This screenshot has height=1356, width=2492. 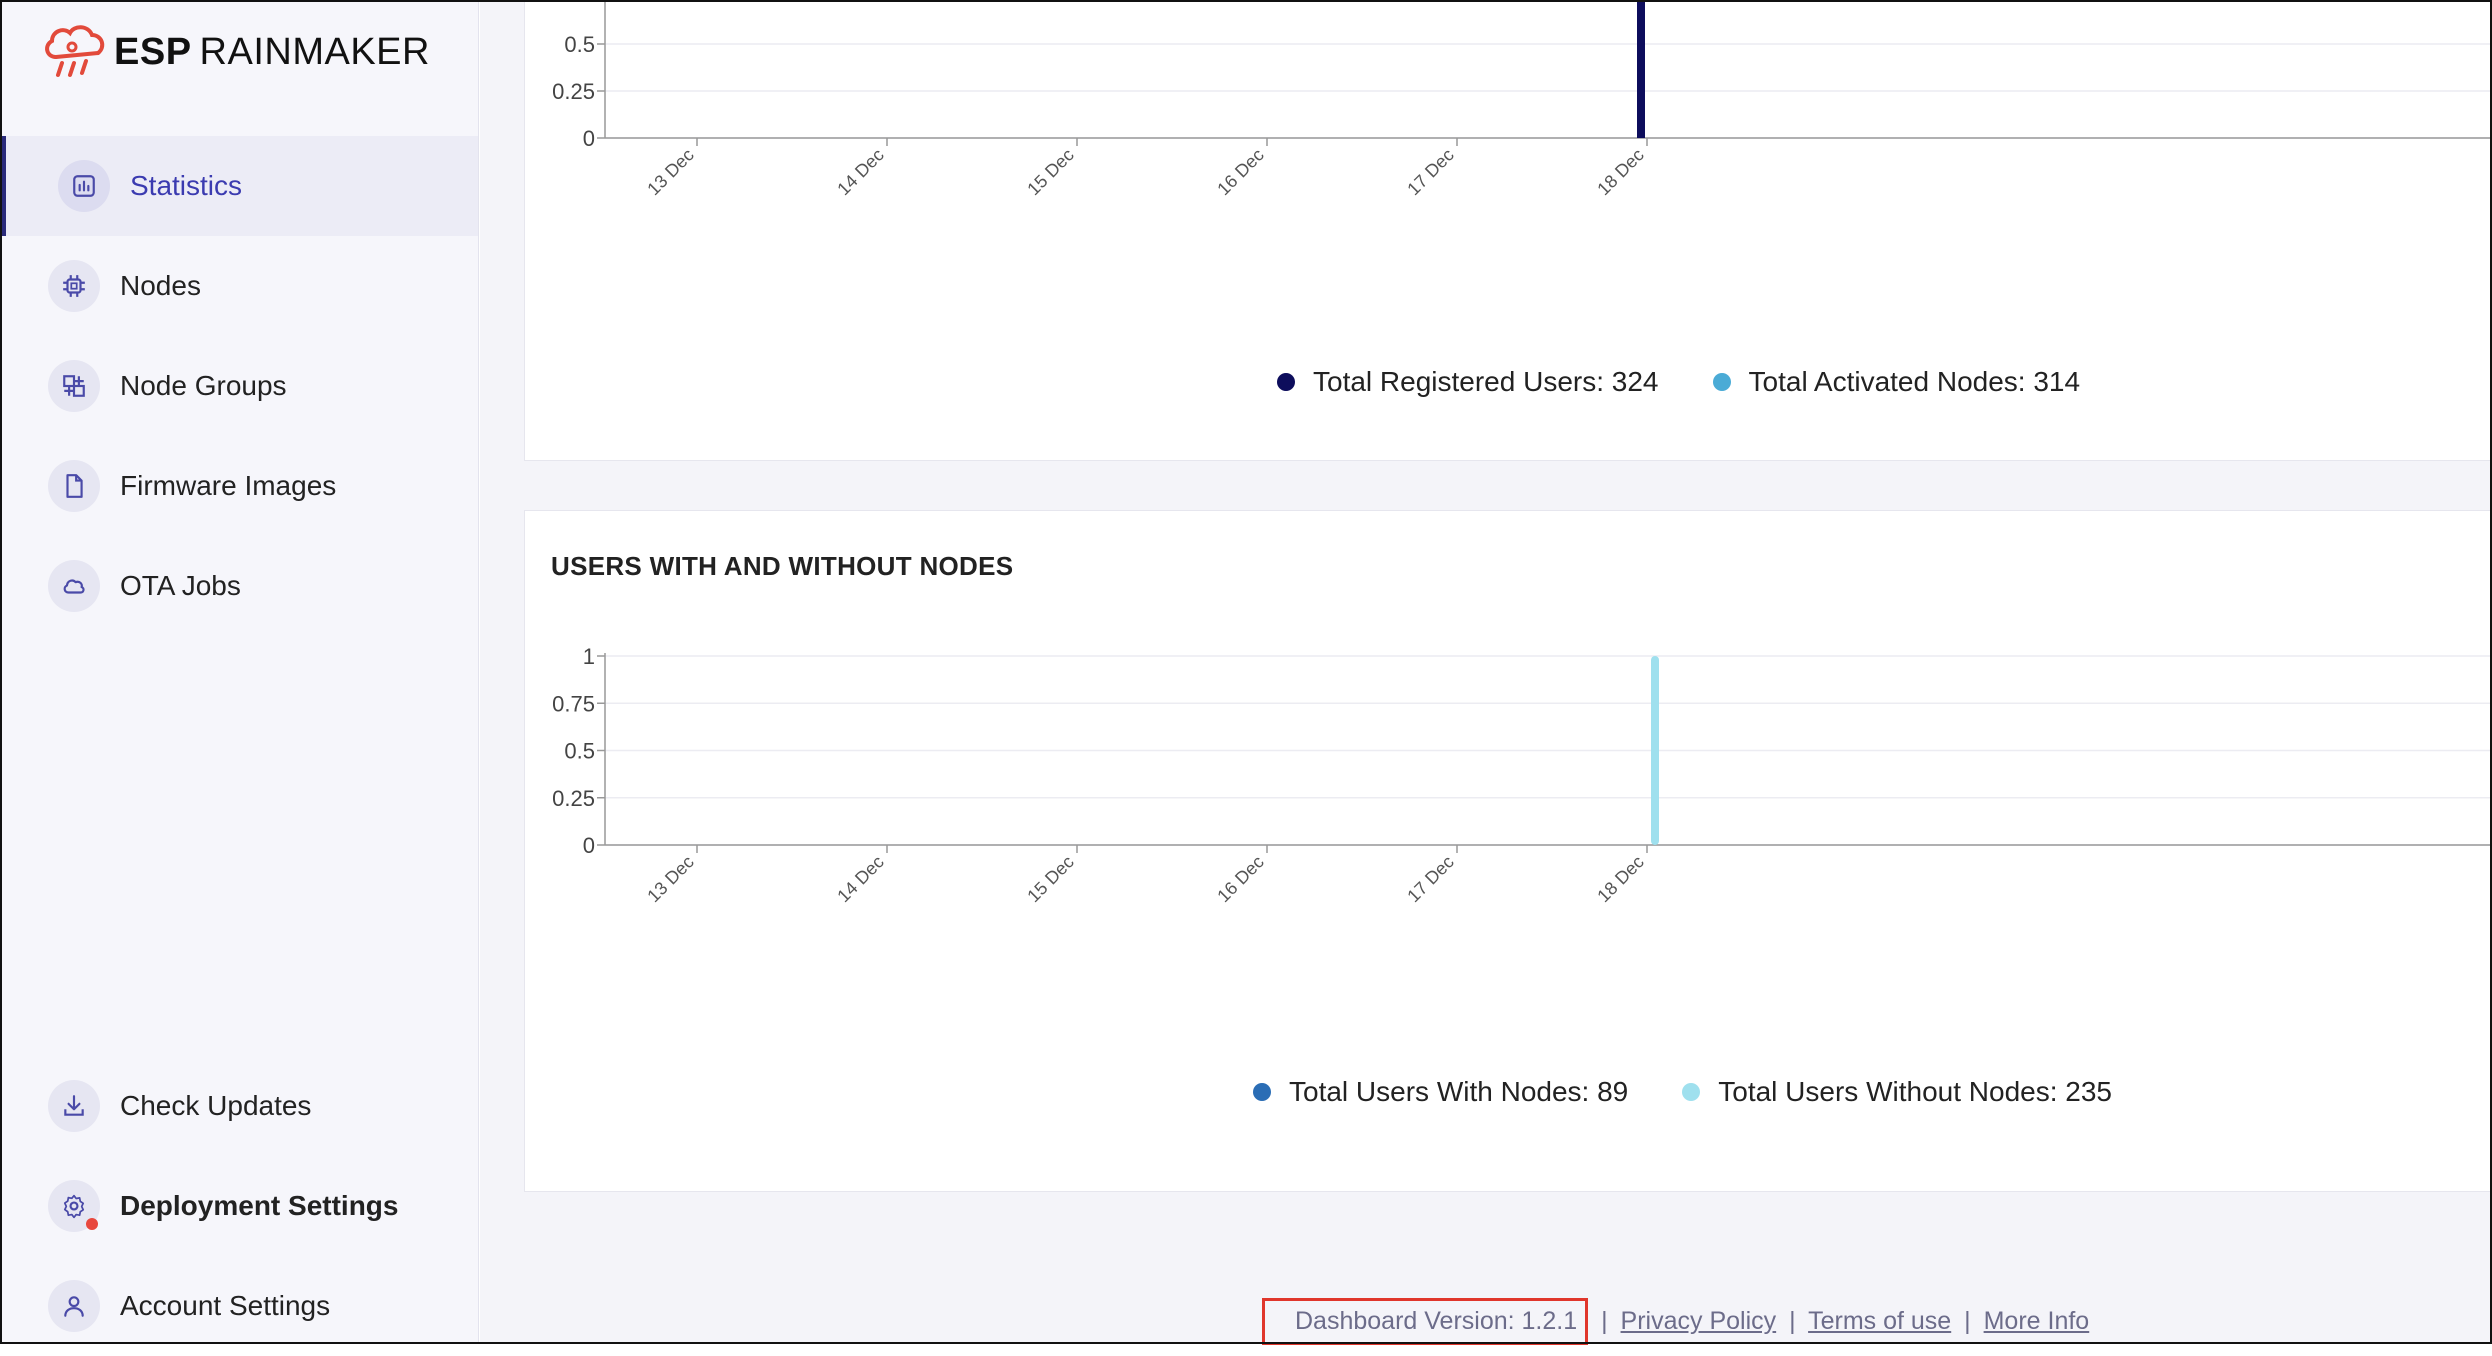 I want to click on sidebar-item-label: OTA Jobs, so click(x=180, y=585).